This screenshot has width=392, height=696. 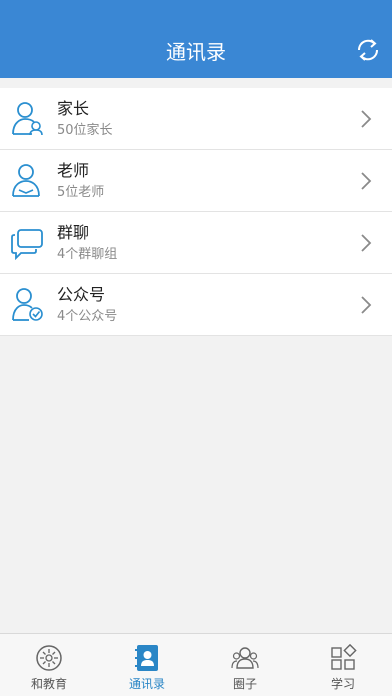 What do you see at coordinates (49, 658) in the screenshot?
I see `education-icon` at bounding box center [49, 658].